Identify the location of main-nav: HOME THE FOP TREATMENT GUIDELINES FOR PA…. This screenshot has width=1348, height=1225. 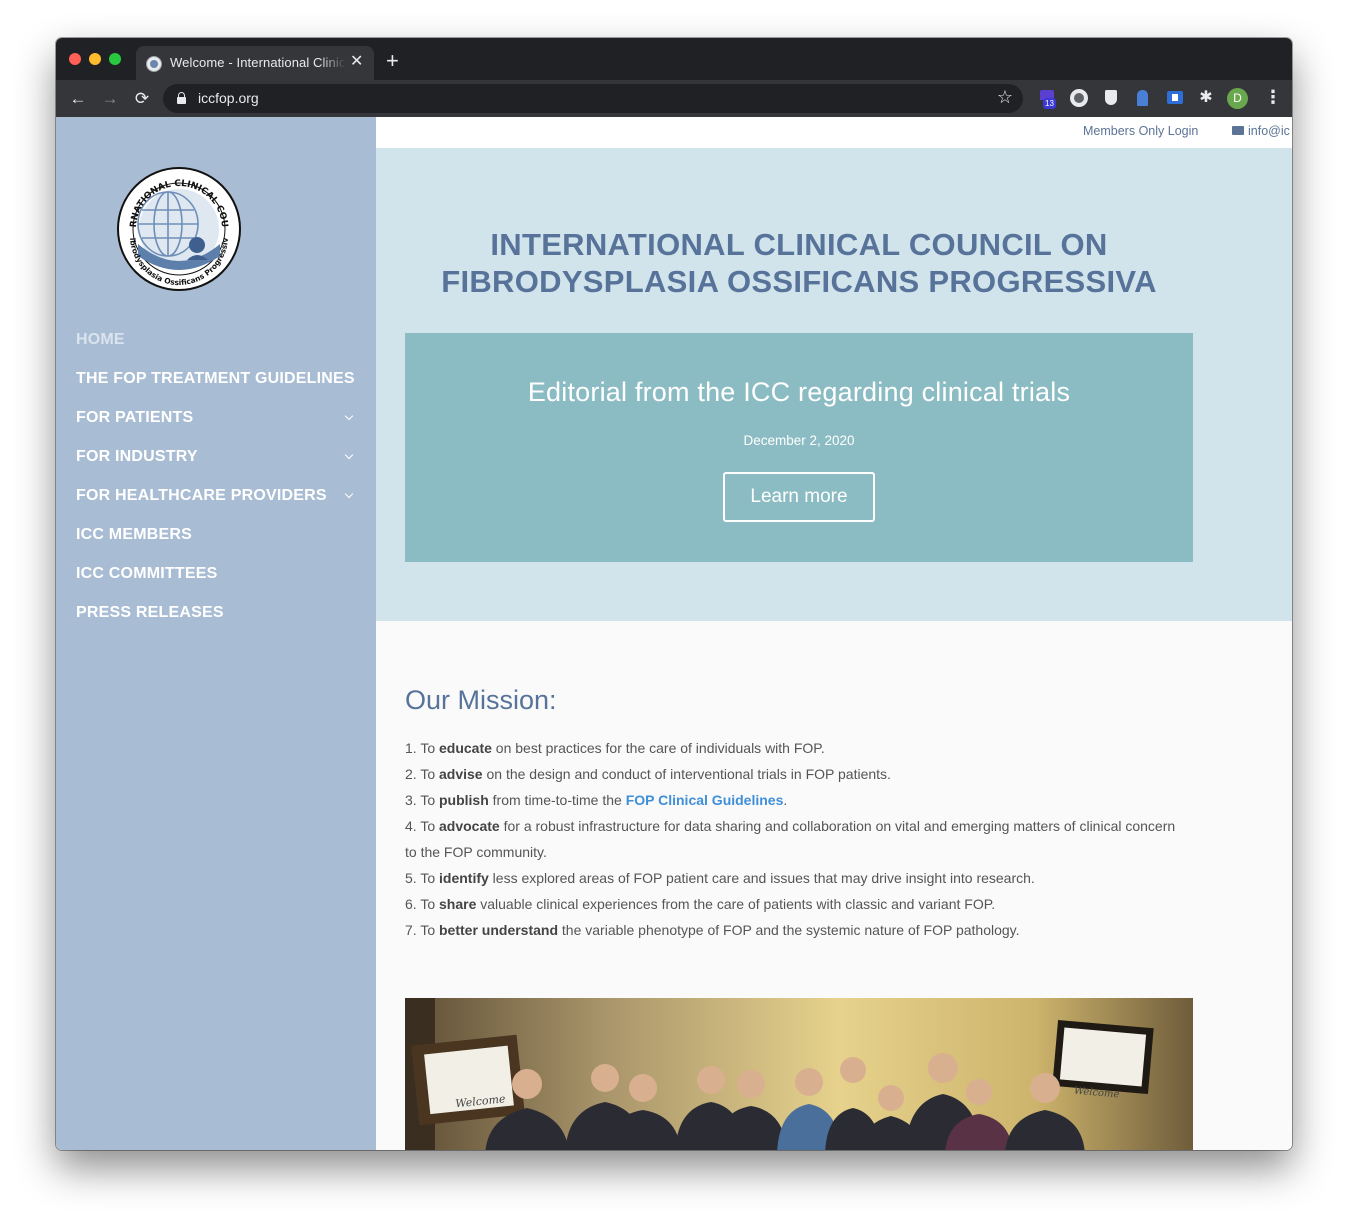
(221, 484).